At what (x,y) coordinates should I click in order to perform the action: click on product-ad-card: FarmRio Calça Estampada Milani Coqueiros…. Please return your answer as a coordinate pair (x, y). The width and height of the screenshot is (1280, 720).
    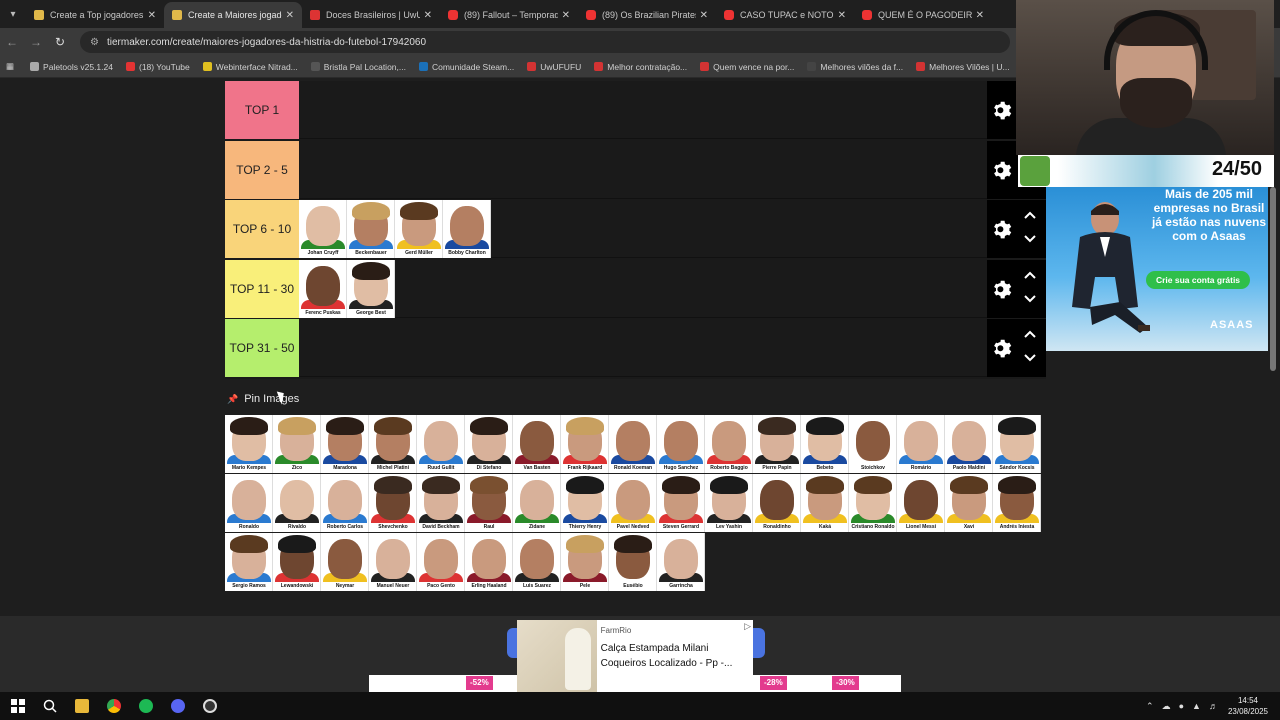
    Looking at the image, I should click on (635, 656).